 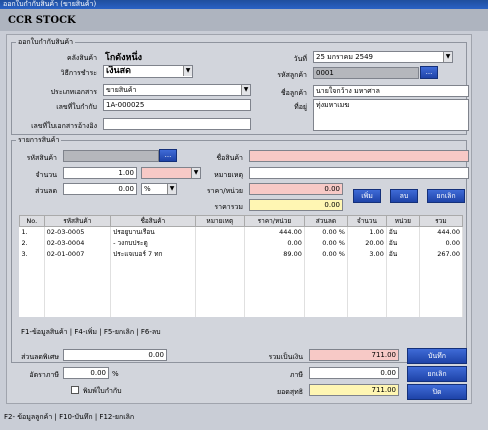 What do you see at coordinates (78, 254) in the screenshot?
I see `table-cell: 02-01-0007` at bounding box center [78, 254].